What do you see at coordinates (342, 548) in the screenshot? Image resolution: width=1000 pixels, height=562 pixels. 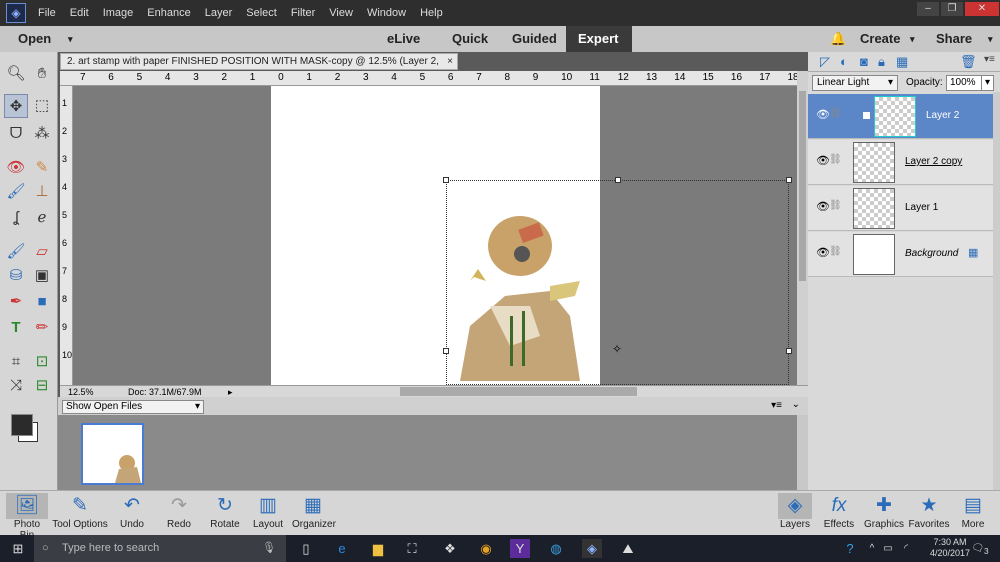 I see `edge-icon: e` at bounding box center [342, 548].